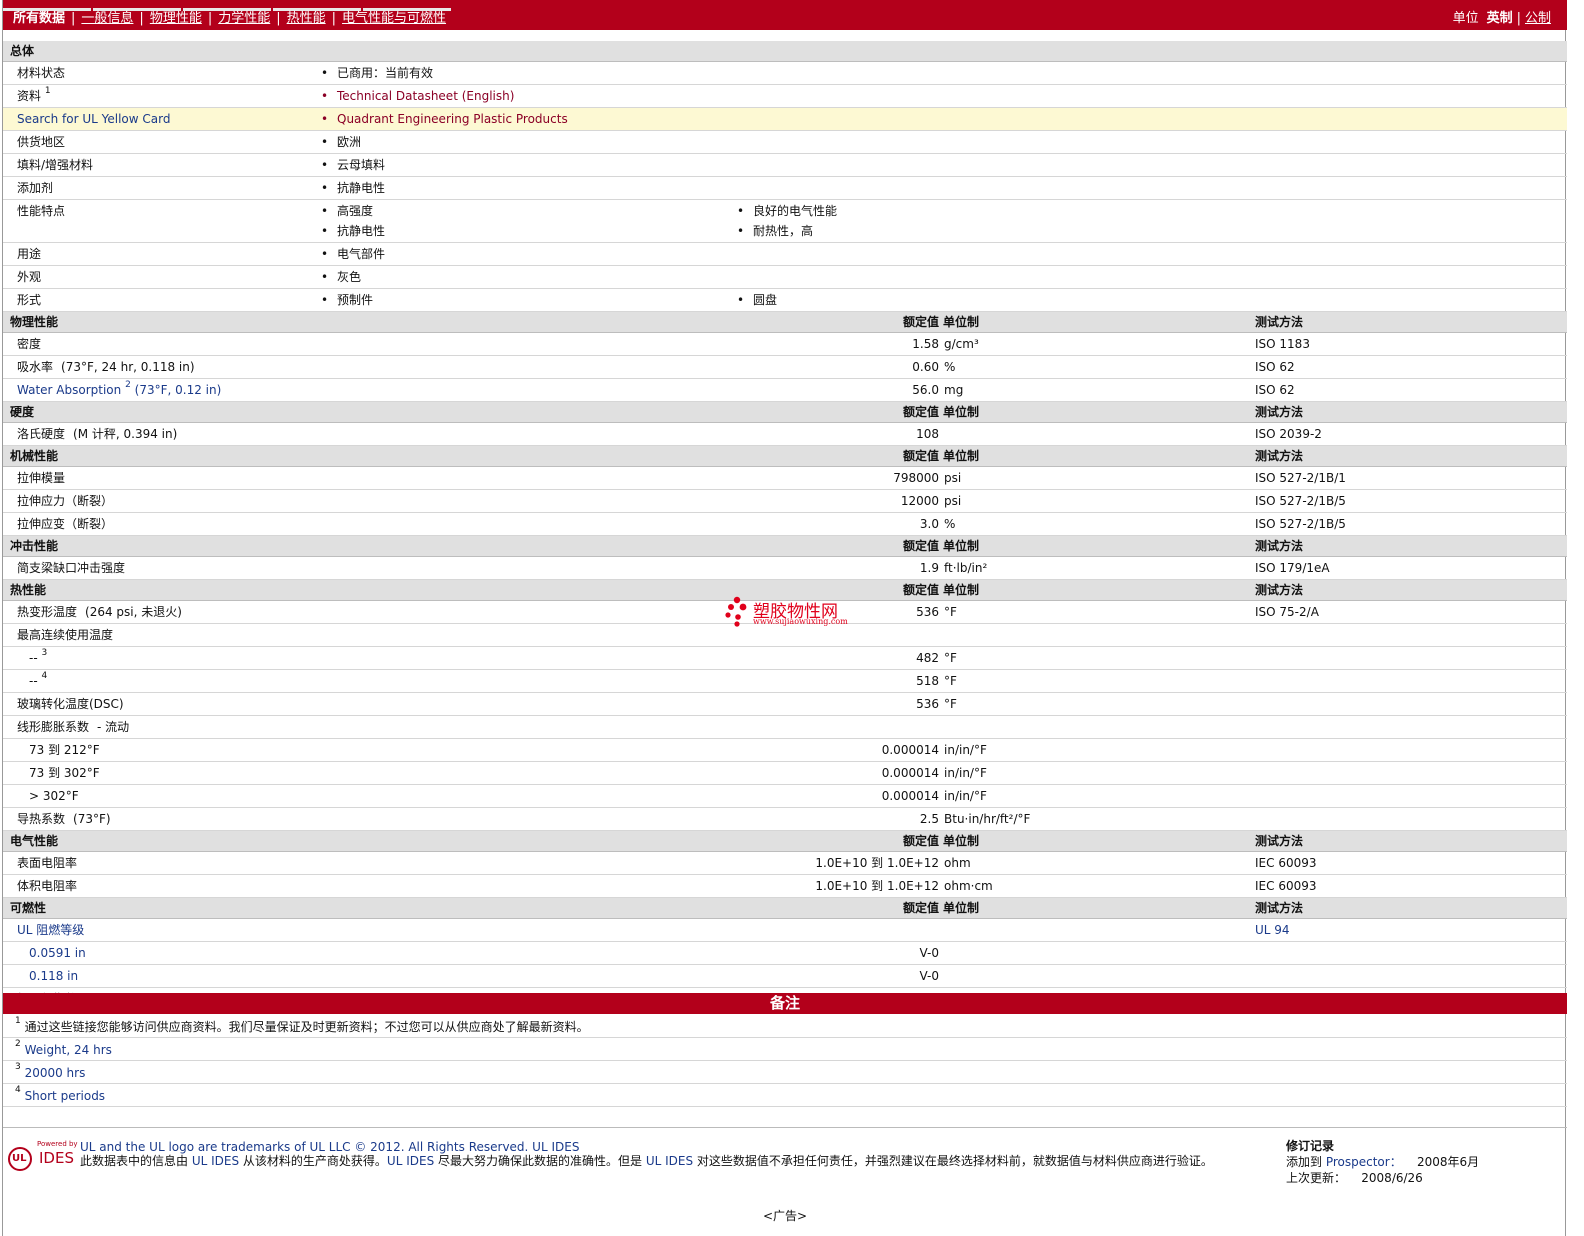 The image size is (1584, 1236). I want to click on nav-thermal: 热性能, so click(306, 18).